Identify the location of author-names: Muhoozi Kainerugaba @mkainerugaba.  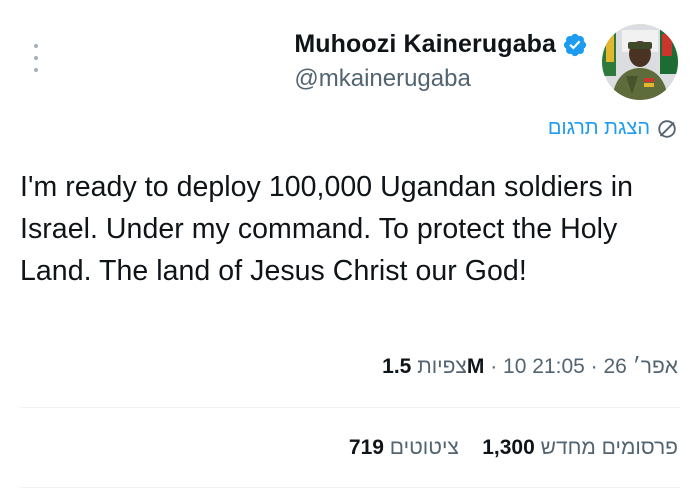
(441, 58).